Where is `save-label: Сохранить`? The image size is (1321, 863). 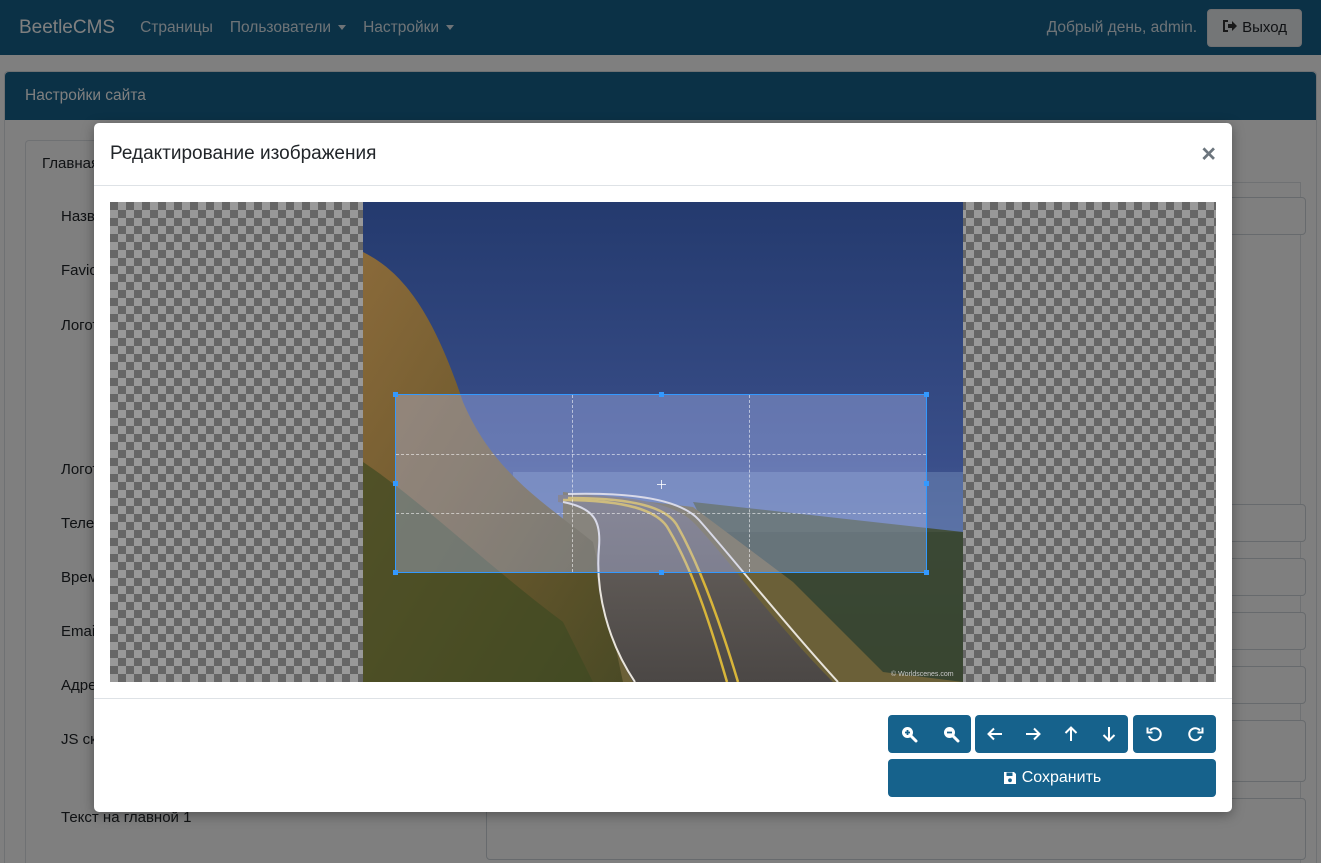 save-label: Сохранить is located at coordinates (1061, 777).